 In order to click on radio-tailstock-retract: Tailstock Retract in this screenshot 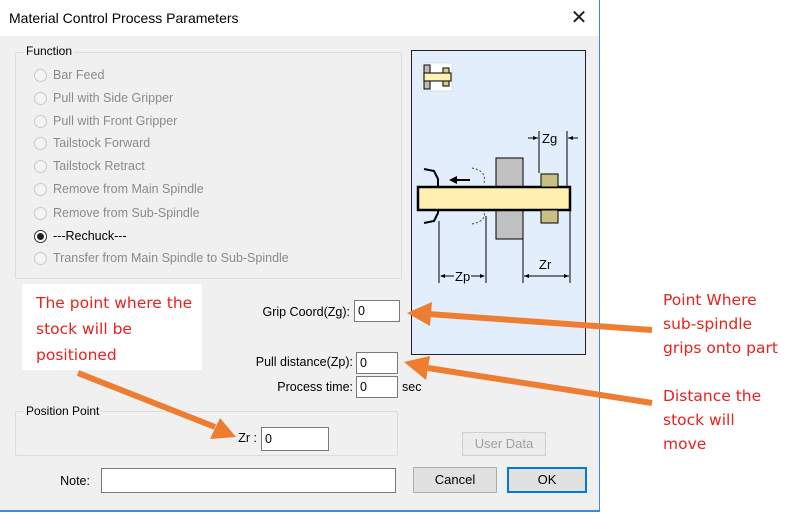, I will do `click(89, 166)`.